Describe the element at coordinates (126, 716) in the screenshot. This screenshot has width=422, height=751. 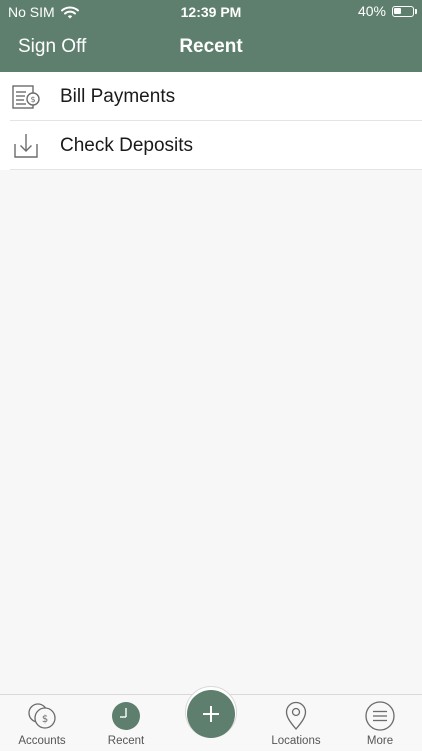
I see `recent-clock-icon` at that location.